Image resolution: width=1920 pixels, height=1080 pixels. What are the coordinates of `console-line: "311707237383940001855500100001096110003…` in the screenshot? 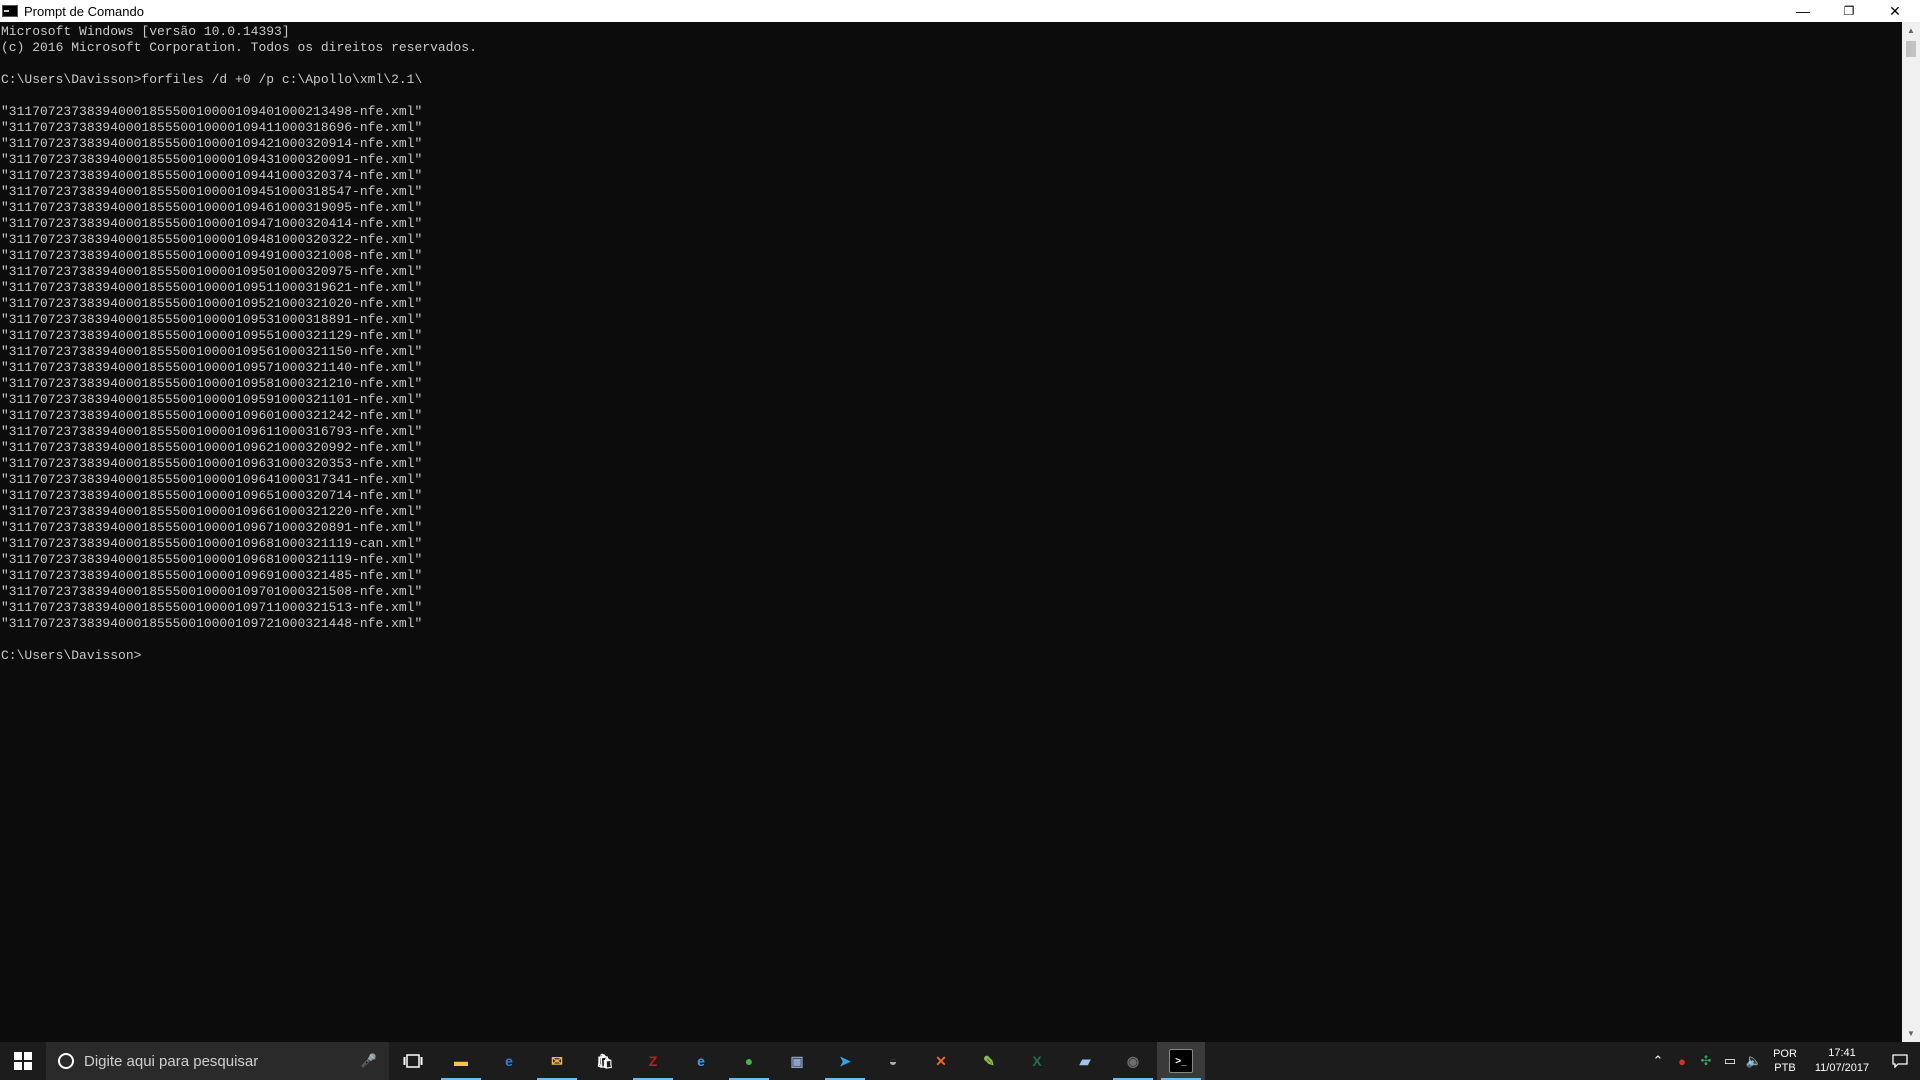 It's located at (212, 431).